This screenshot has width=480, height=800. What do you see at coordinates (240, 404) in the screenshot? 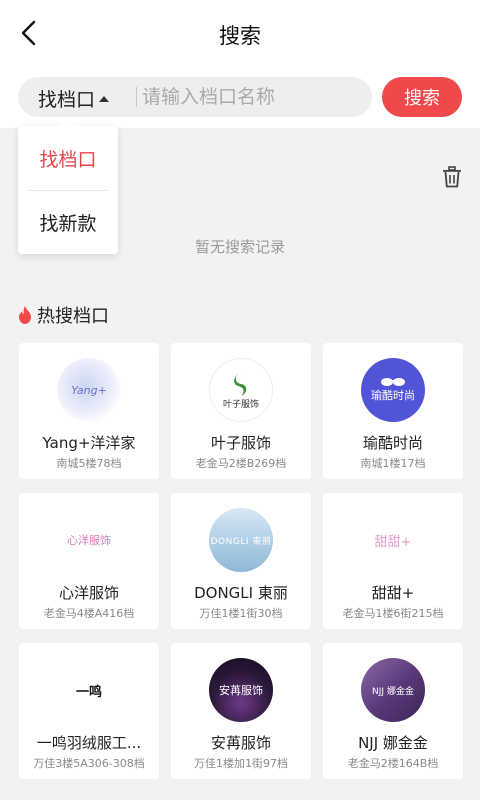
I see `shop-logo-text: 叶子服饰` at bounding box center [240, 404].